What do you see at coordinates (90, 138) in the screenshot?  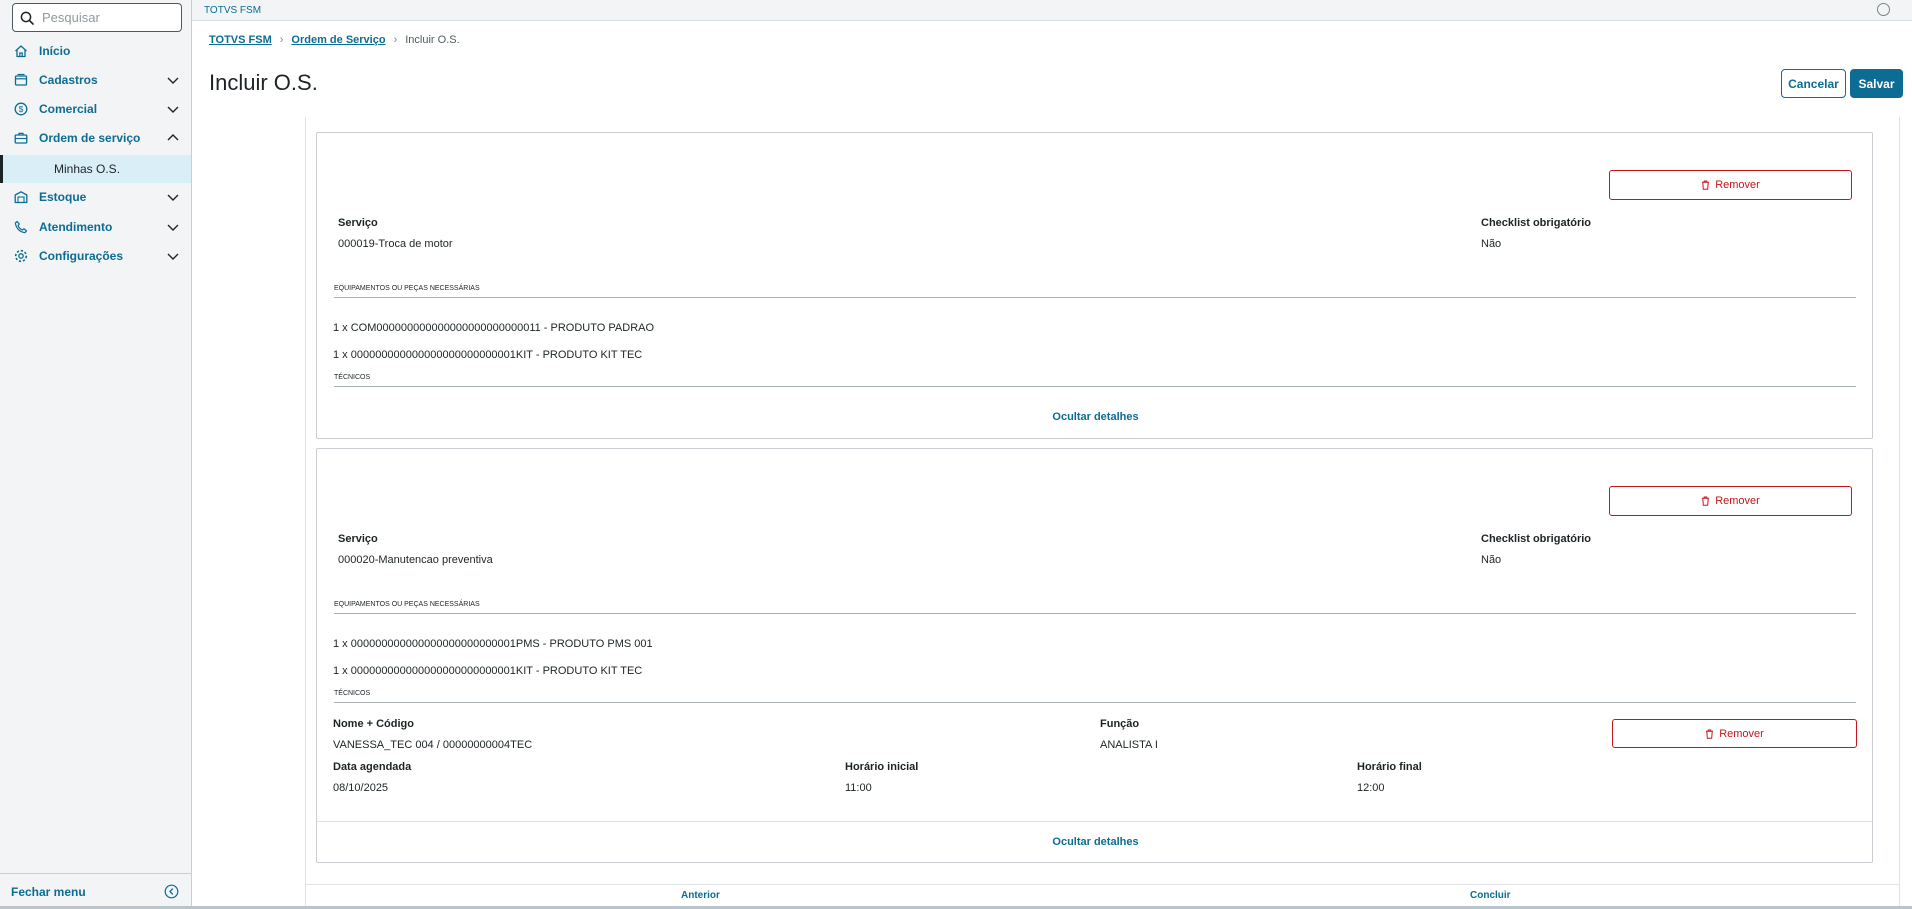 I see `sidebar-item-label: Ordem de serviço` at bounding box center [90, 138].